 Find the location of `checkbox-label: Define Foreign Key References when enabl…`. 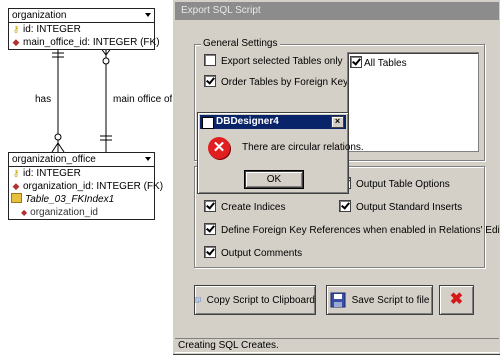

checkbox-label: Define Foreign Key References when enabl… is located at coordinates (360, 230).